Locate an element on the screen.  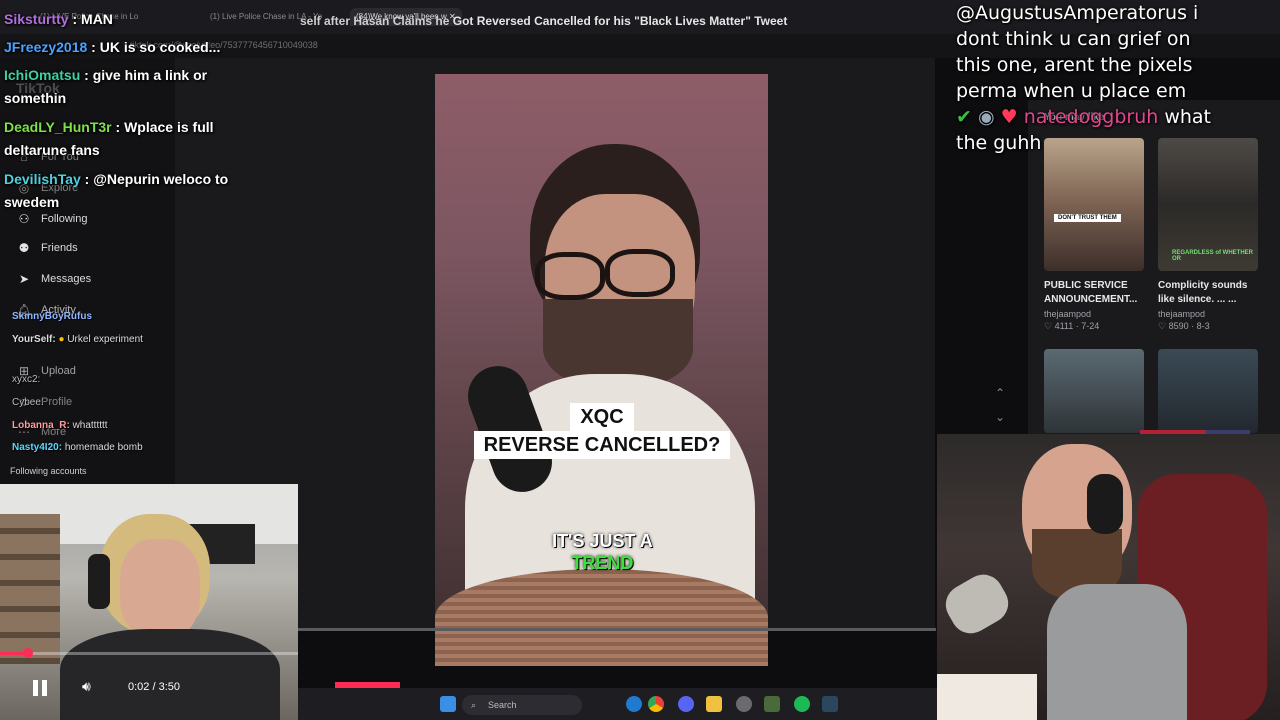
recommendation-stats: ♡ 4111 · 7-24 is located at coordinates (1072, 326).